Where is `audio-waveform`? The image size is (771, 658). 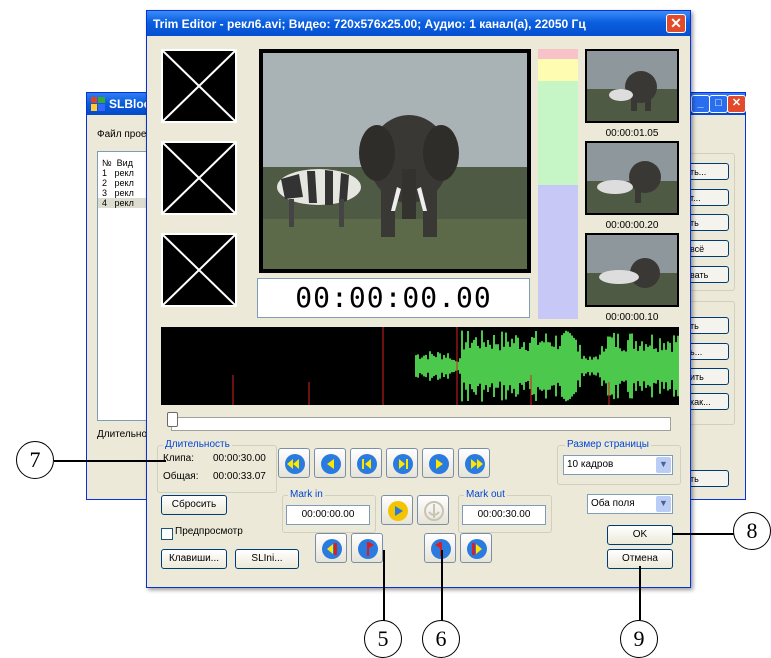 audio-waveform is located at coordinates (420, 366).